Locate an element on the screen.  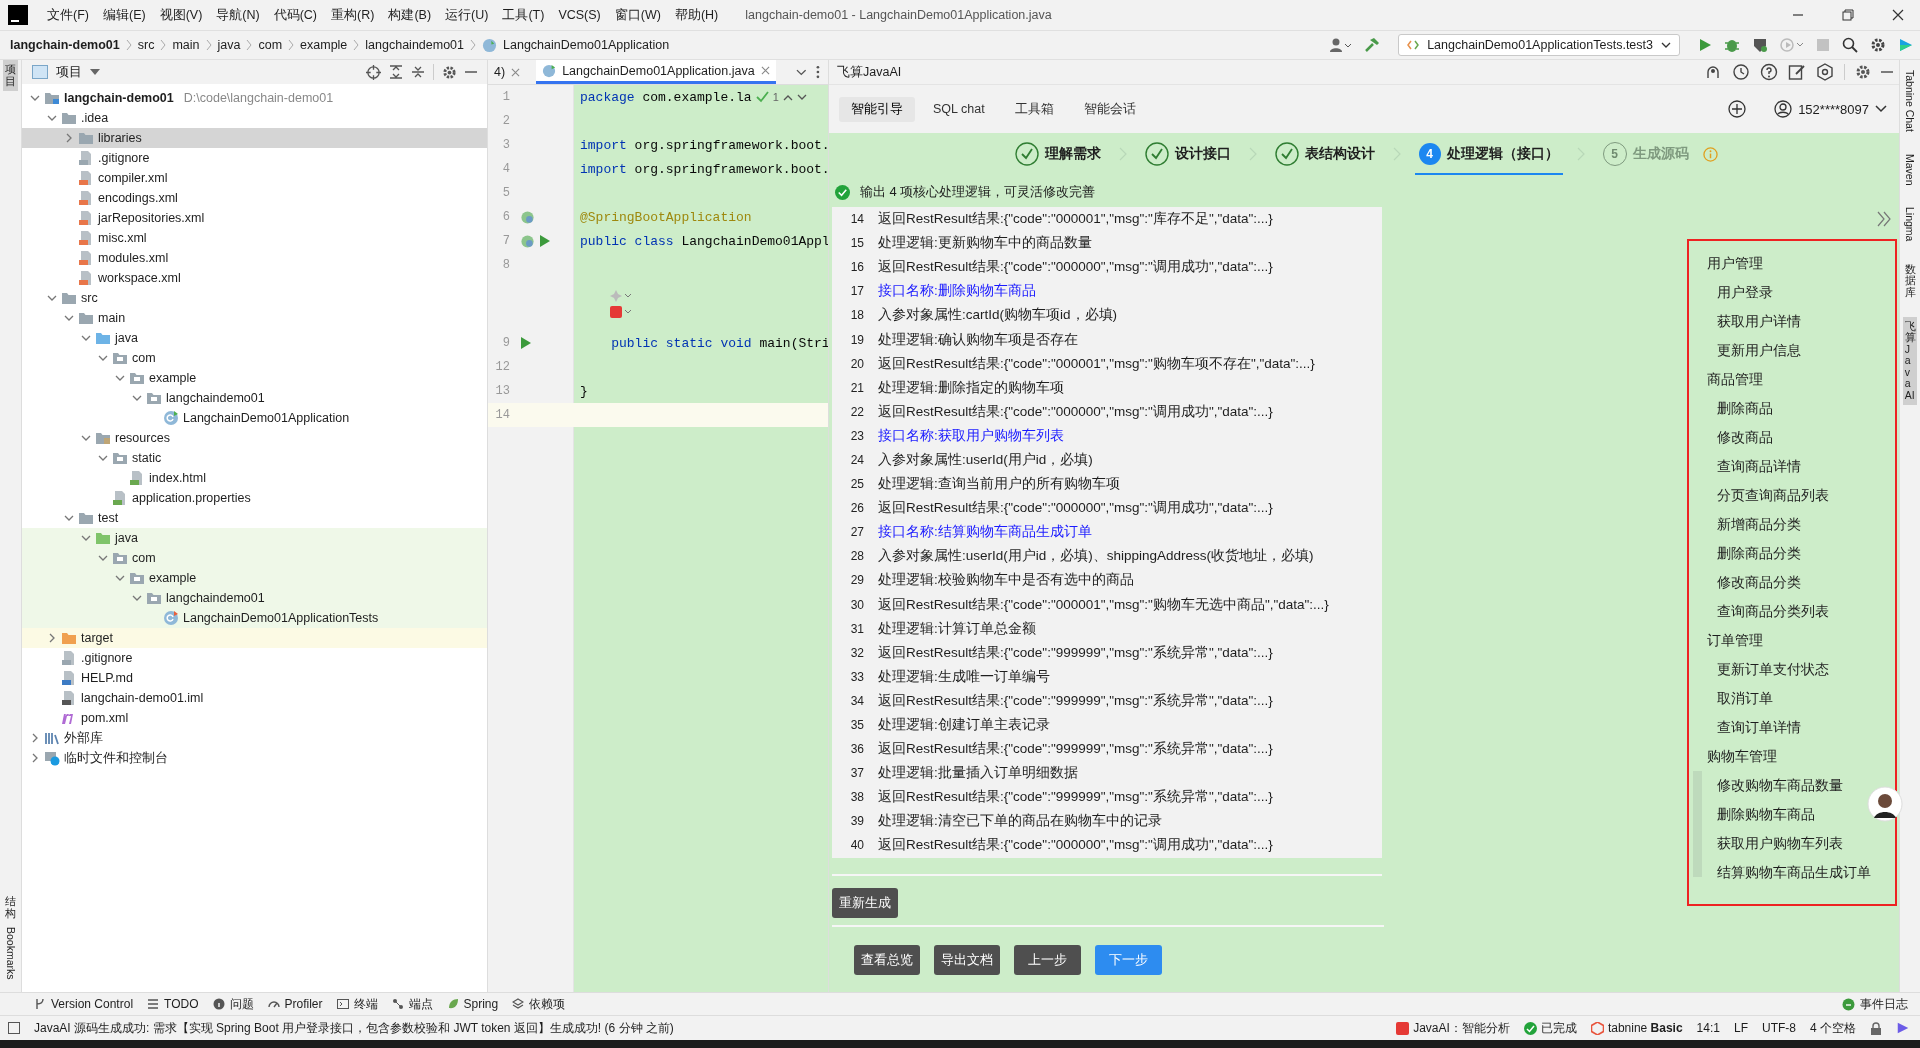
tool-window-tab: 飞算JavaAI is located at coordinates (1910, 361).